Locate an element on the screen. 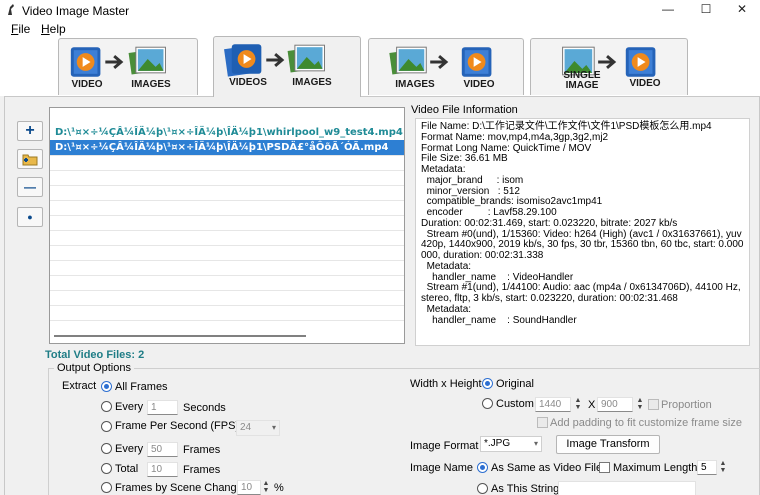 Image resolution: width=760 pixels, height=495 pixels. proportion-checkbox is located at coordinates (653, 404).